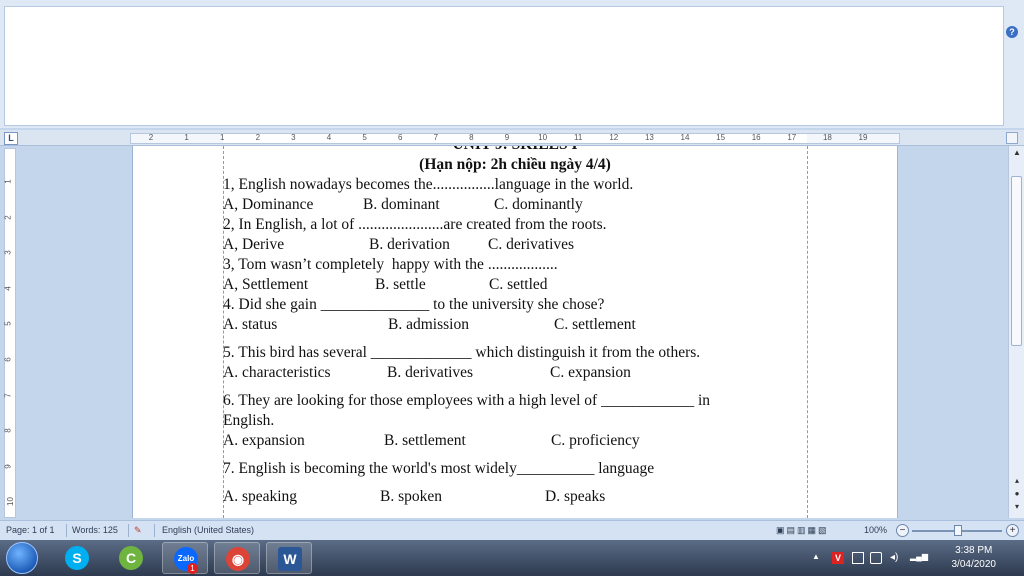 This screenshot has width=1024, height=576. What do you see at coordinates (595, 324) in the screenshot?
I see `option-4c: C. settlement` at bounding box center [595, 324].